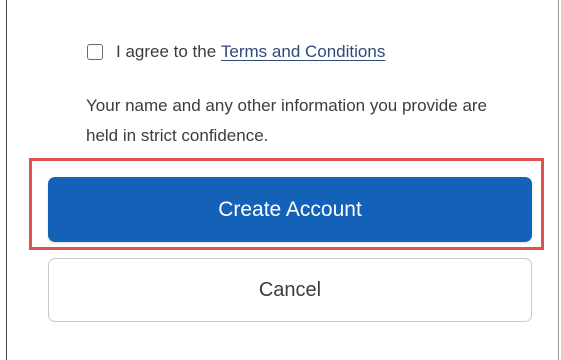 The width and height of the screenshot is (561, 360). Describe the element at coordinates (168, 51) in the screenshot. I see `terms-agreement-label: I agree to the` at that location.